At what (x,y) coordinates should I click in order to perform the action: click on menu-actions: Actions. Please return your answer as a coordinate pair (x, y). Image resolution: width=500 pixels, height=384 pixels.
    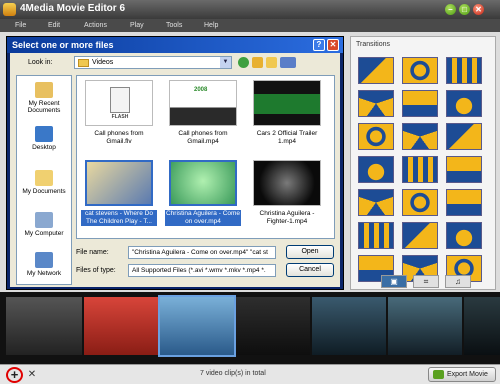
    Looking at the image, I should click on (95, 25).